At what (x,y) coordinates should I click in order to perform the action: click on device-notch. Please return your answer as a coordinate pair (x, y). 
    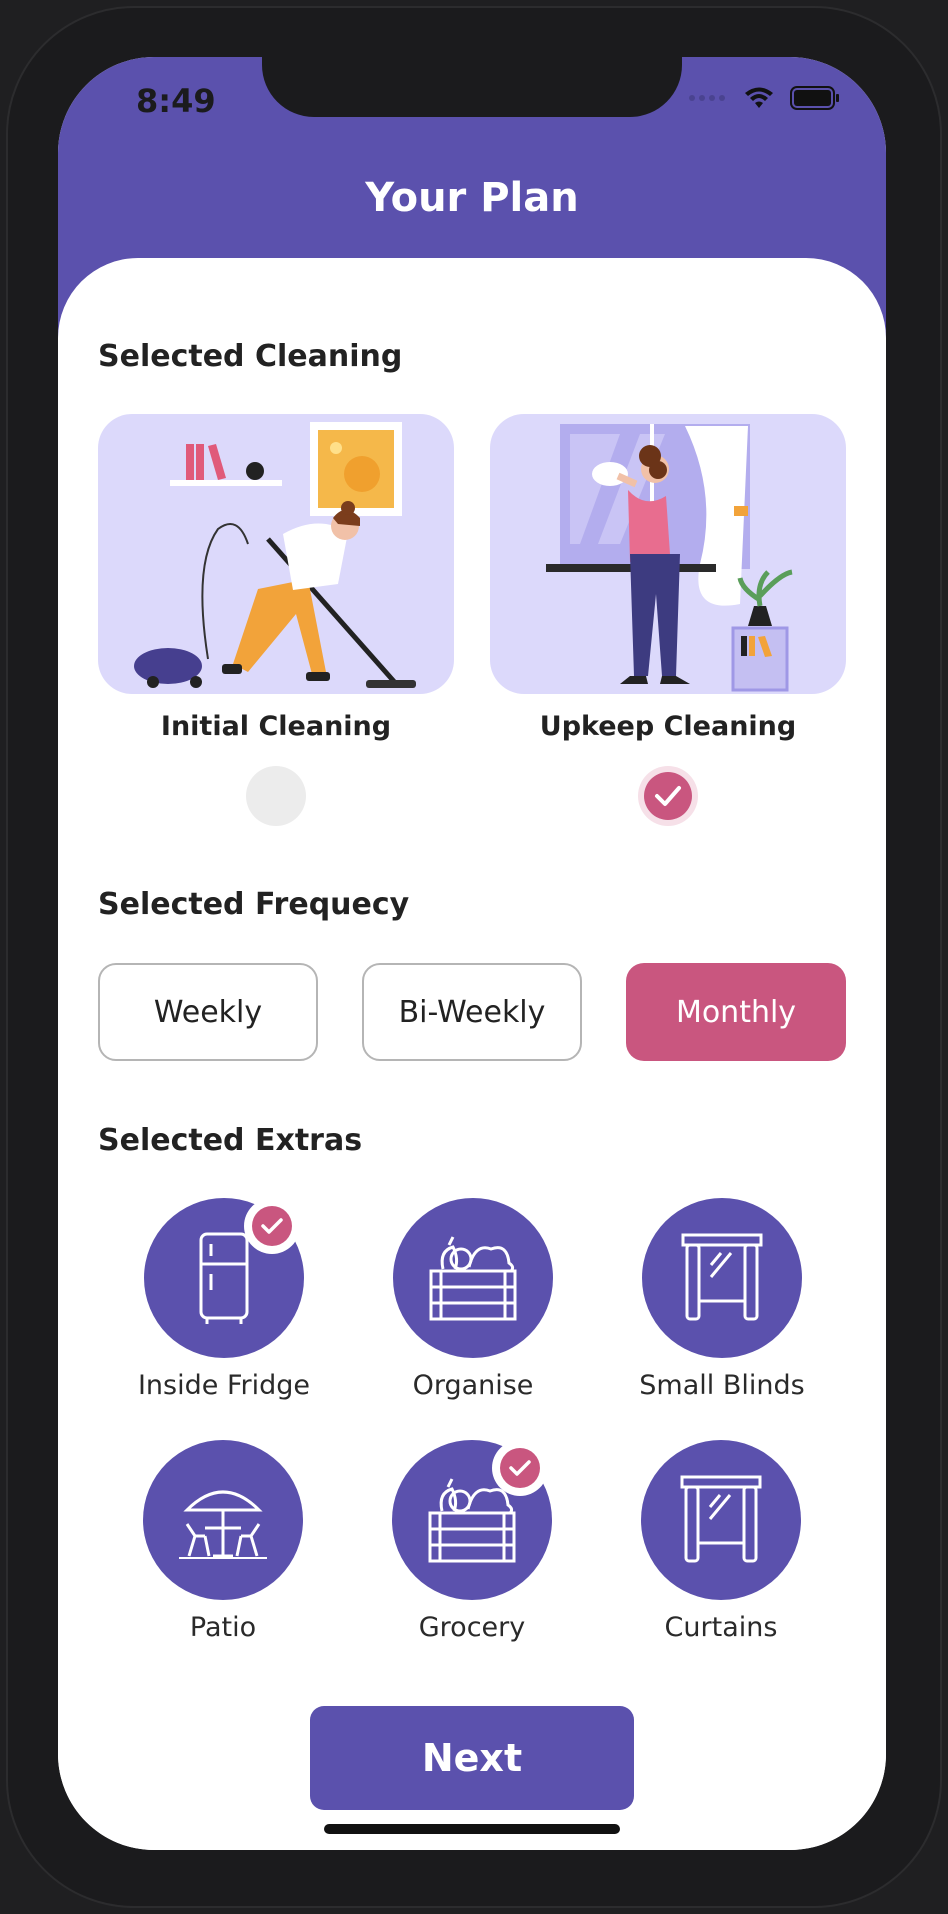
    Looking at the image, I should click on (472, 87).